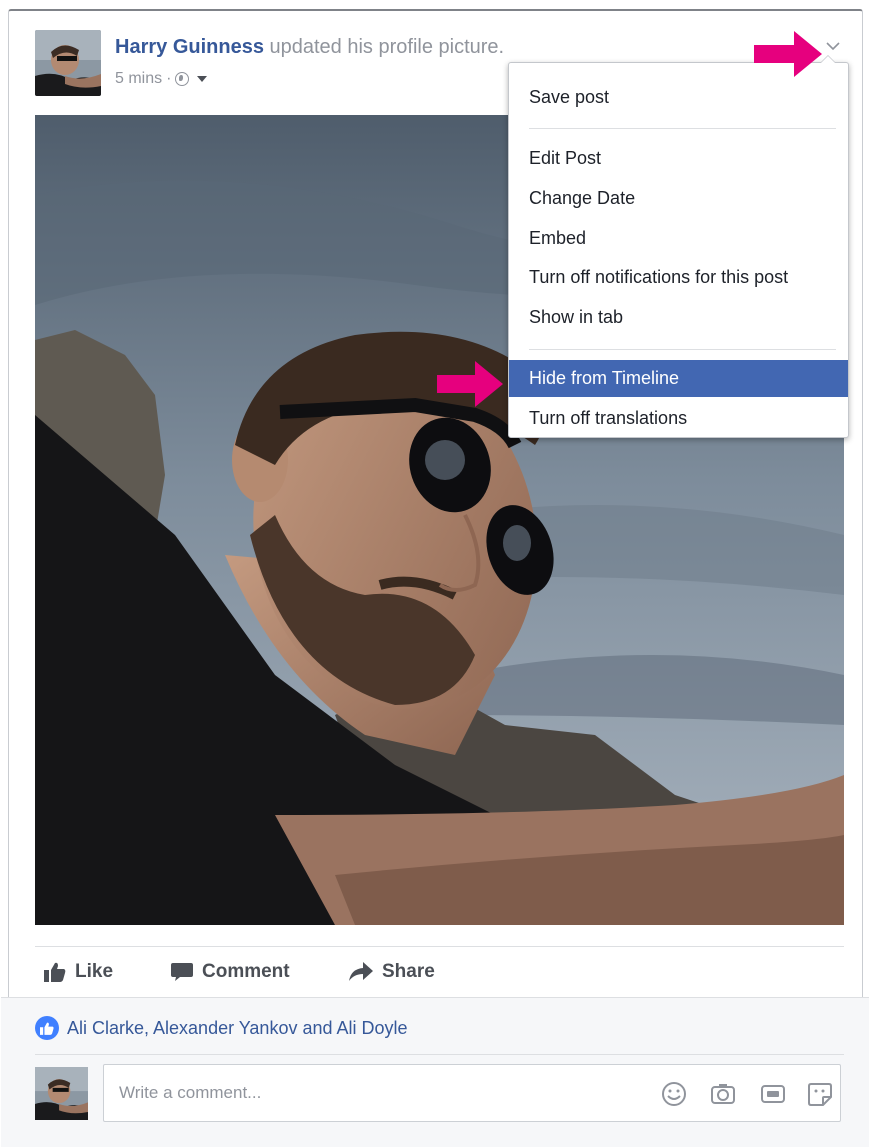 The image size is (870, 1148). Describe the element at coordinates (773, 1094) in the screenshot. I see `gif-icon` at that location.